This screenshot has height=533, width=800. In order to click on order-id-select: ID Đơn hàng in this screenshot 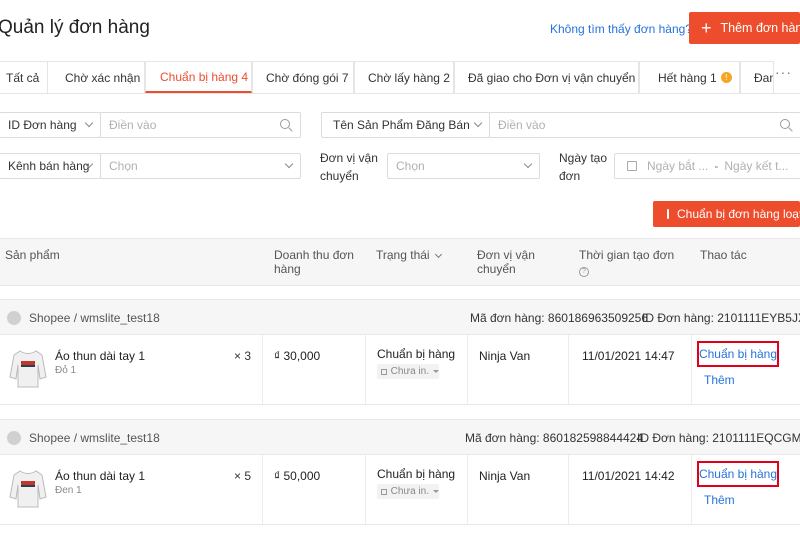, I will do `click(50, 125)`.